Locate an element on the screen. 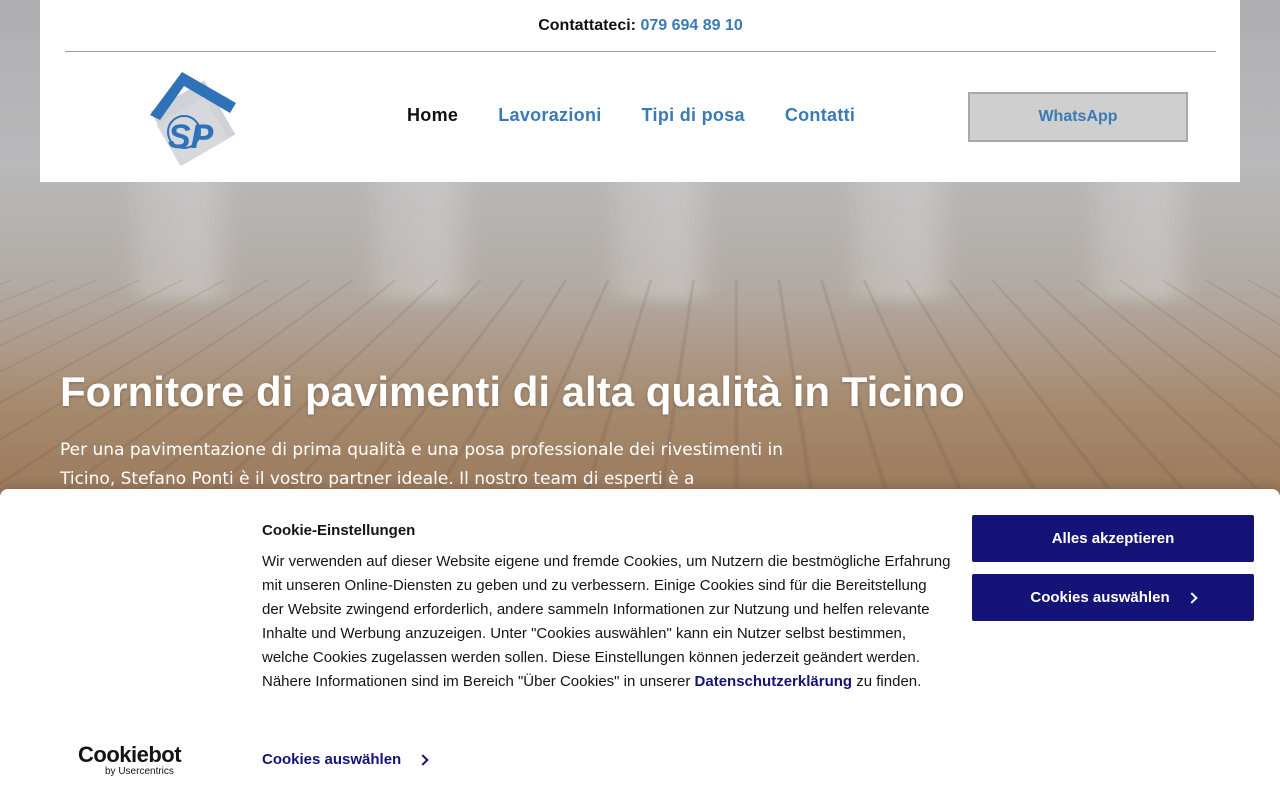  site-logo: SP is located at coordinates (190, 125).